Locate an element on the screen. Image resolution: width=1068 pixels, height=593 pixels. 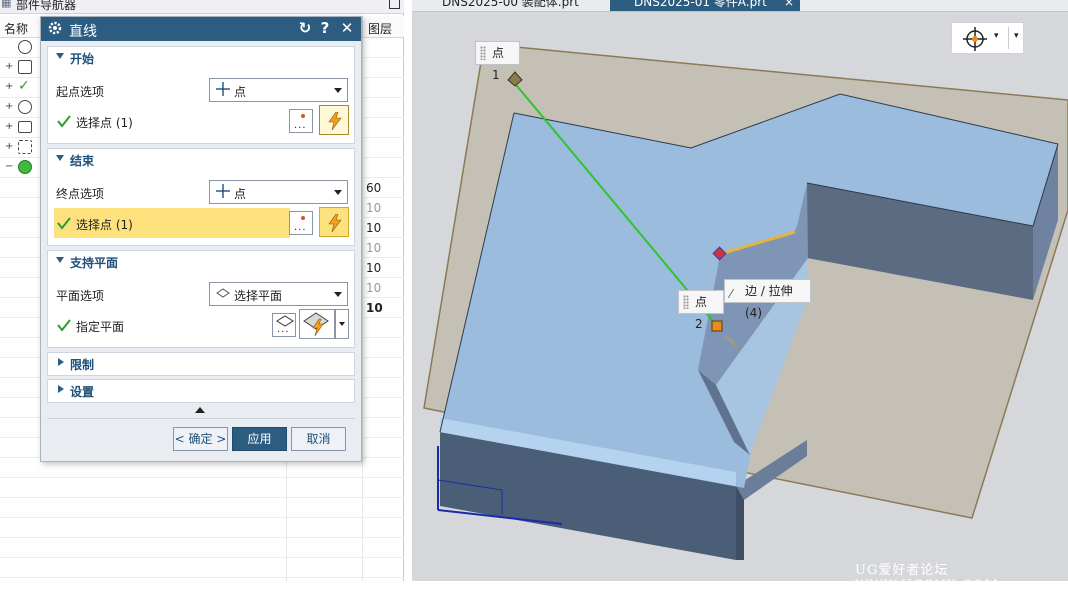
navigator-title-bar: ▦ 部件导航器 is located at coordinates (202, 7).